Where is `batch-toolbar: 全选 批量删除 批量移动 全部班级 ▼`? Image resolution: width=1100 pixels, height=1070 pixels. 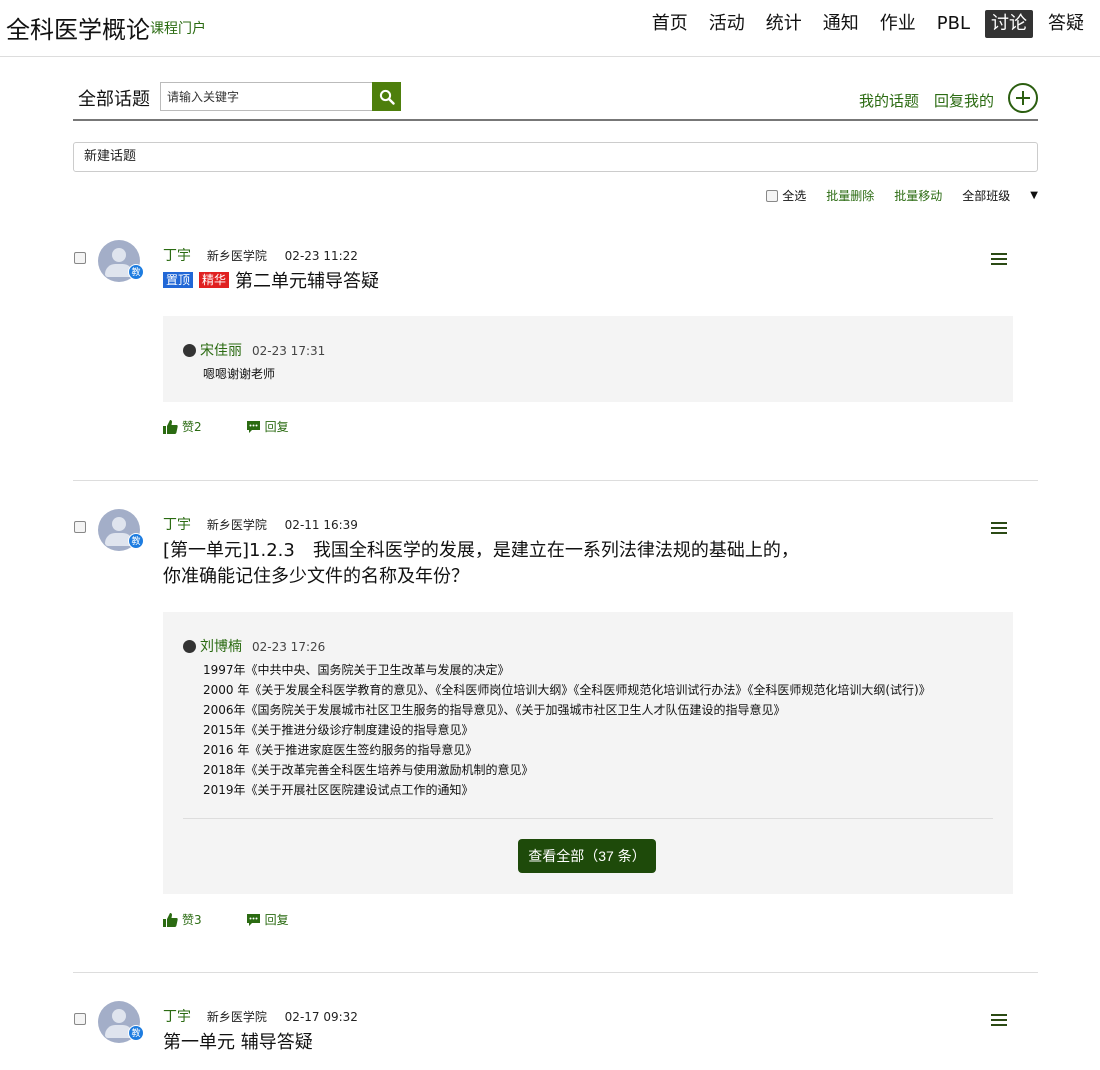 batch-toolbar: 全选 批量删除 批量移动 全部班级 ▼ is located at coordinates (902, 195).